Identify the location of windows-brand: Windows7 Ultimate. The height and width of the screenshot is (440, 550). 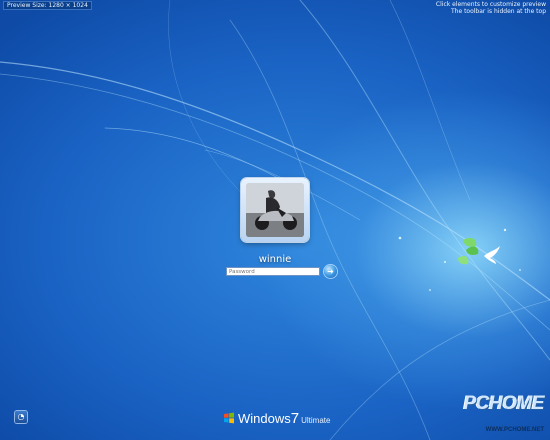
(276, 418).